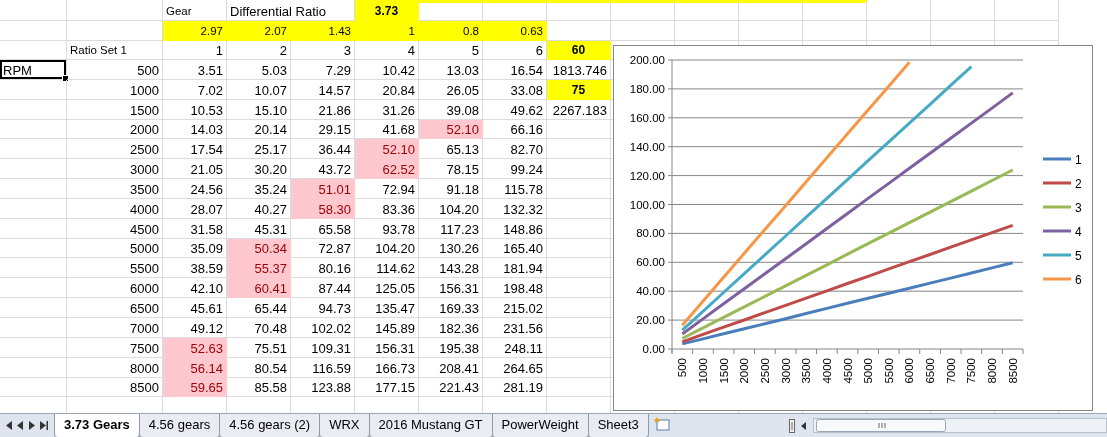 This screenshot has height=437, width=1107. Describe the element at coordinates (323, 109) in the screenshot. I see `table-cell: 21.86` at that location.